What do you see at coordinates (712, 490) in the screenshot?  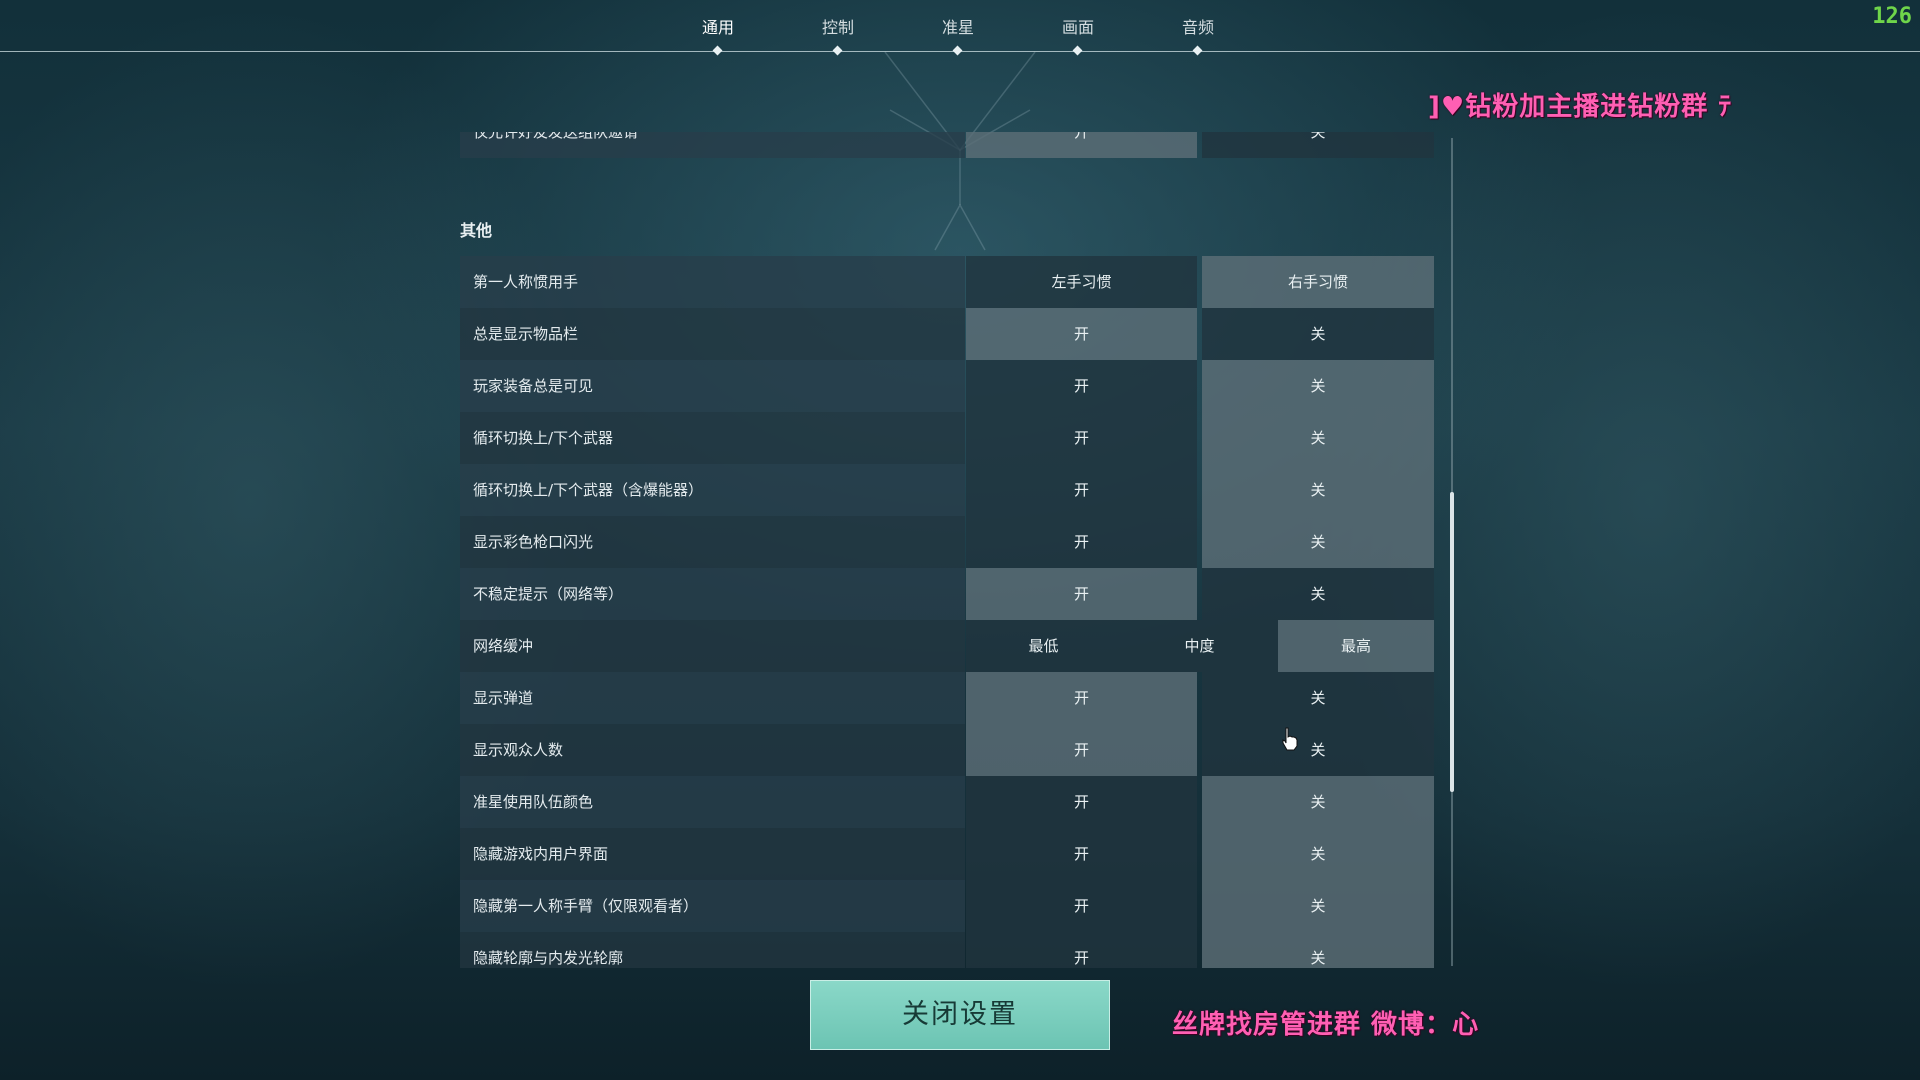 I see `setting-label: 循环切换上/下个武器（含爆能器）` at bounding box center [712, 490].